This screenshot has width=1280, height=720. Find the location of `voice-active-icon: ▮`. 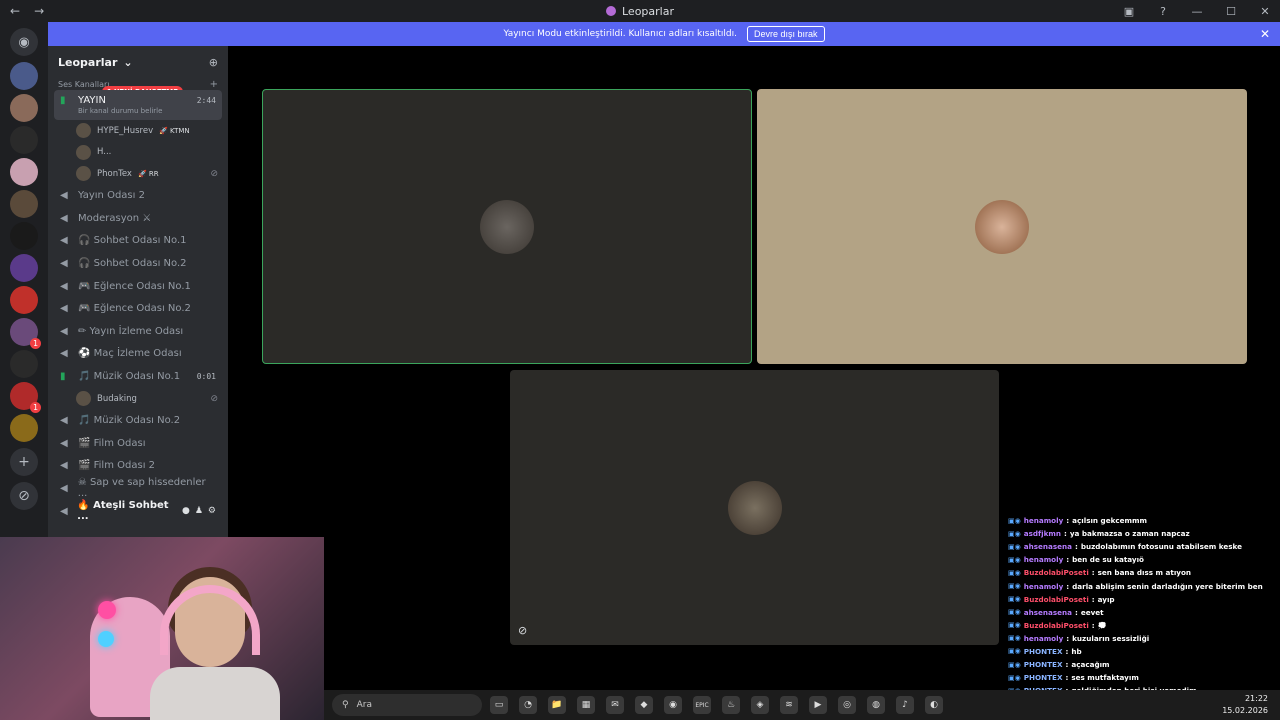

voice-active-icon: ▮ is located at coordinates (63, 100).